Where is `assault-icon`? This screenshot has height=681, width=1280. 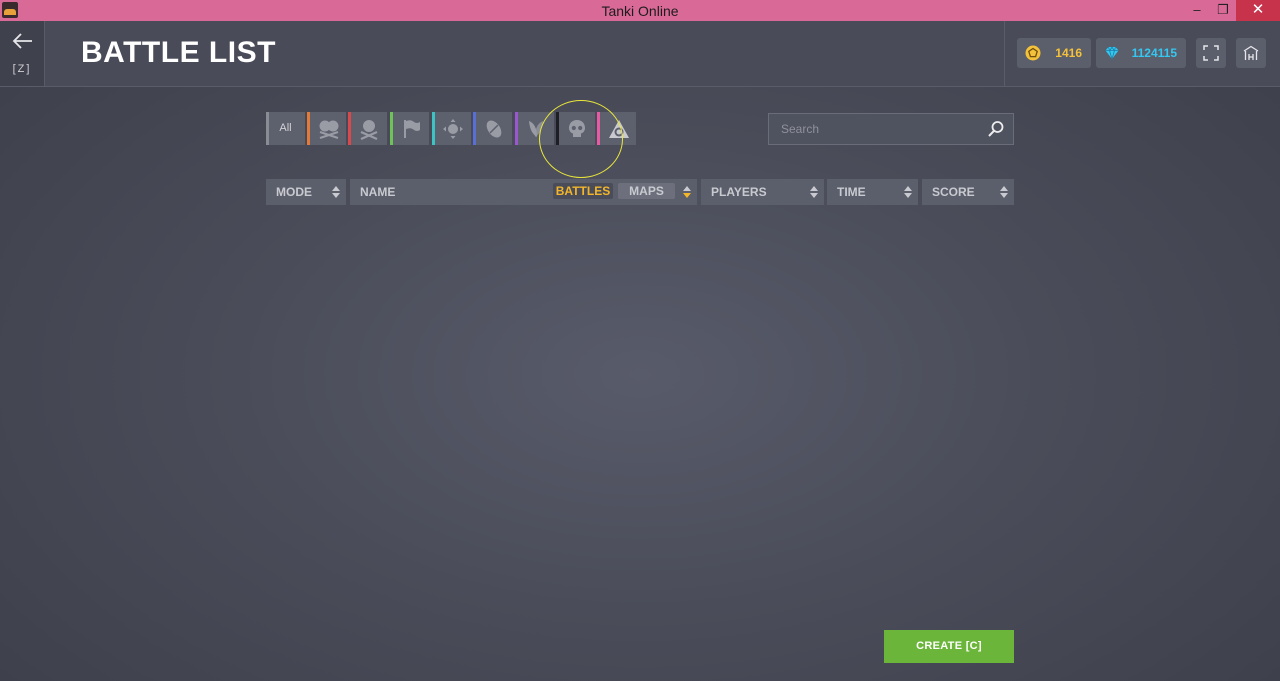
assault-icon is located at coordinates (536, 129).